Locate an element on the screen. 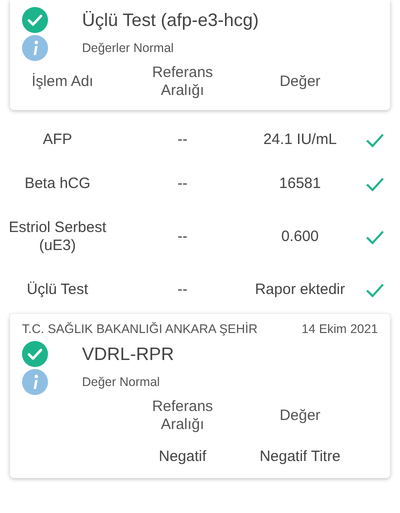 Image resolution: width=400 pixels, height=513 pixels. test-date: 14 Ekim 2021 is located at coordinates (340, 329).